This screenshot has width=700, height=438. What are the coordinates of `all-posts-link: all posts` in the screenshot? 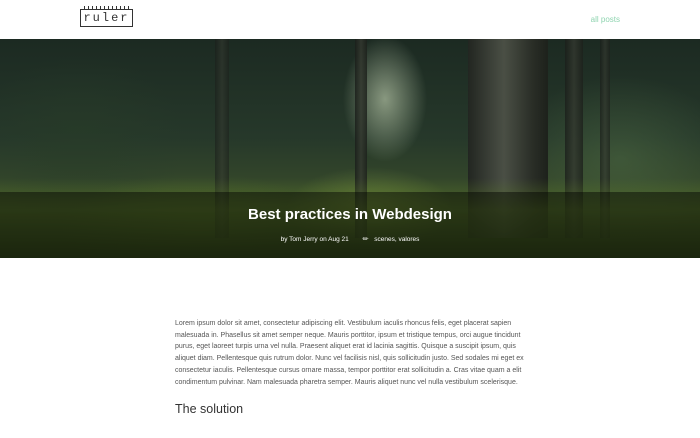 It's located at (605, 19).